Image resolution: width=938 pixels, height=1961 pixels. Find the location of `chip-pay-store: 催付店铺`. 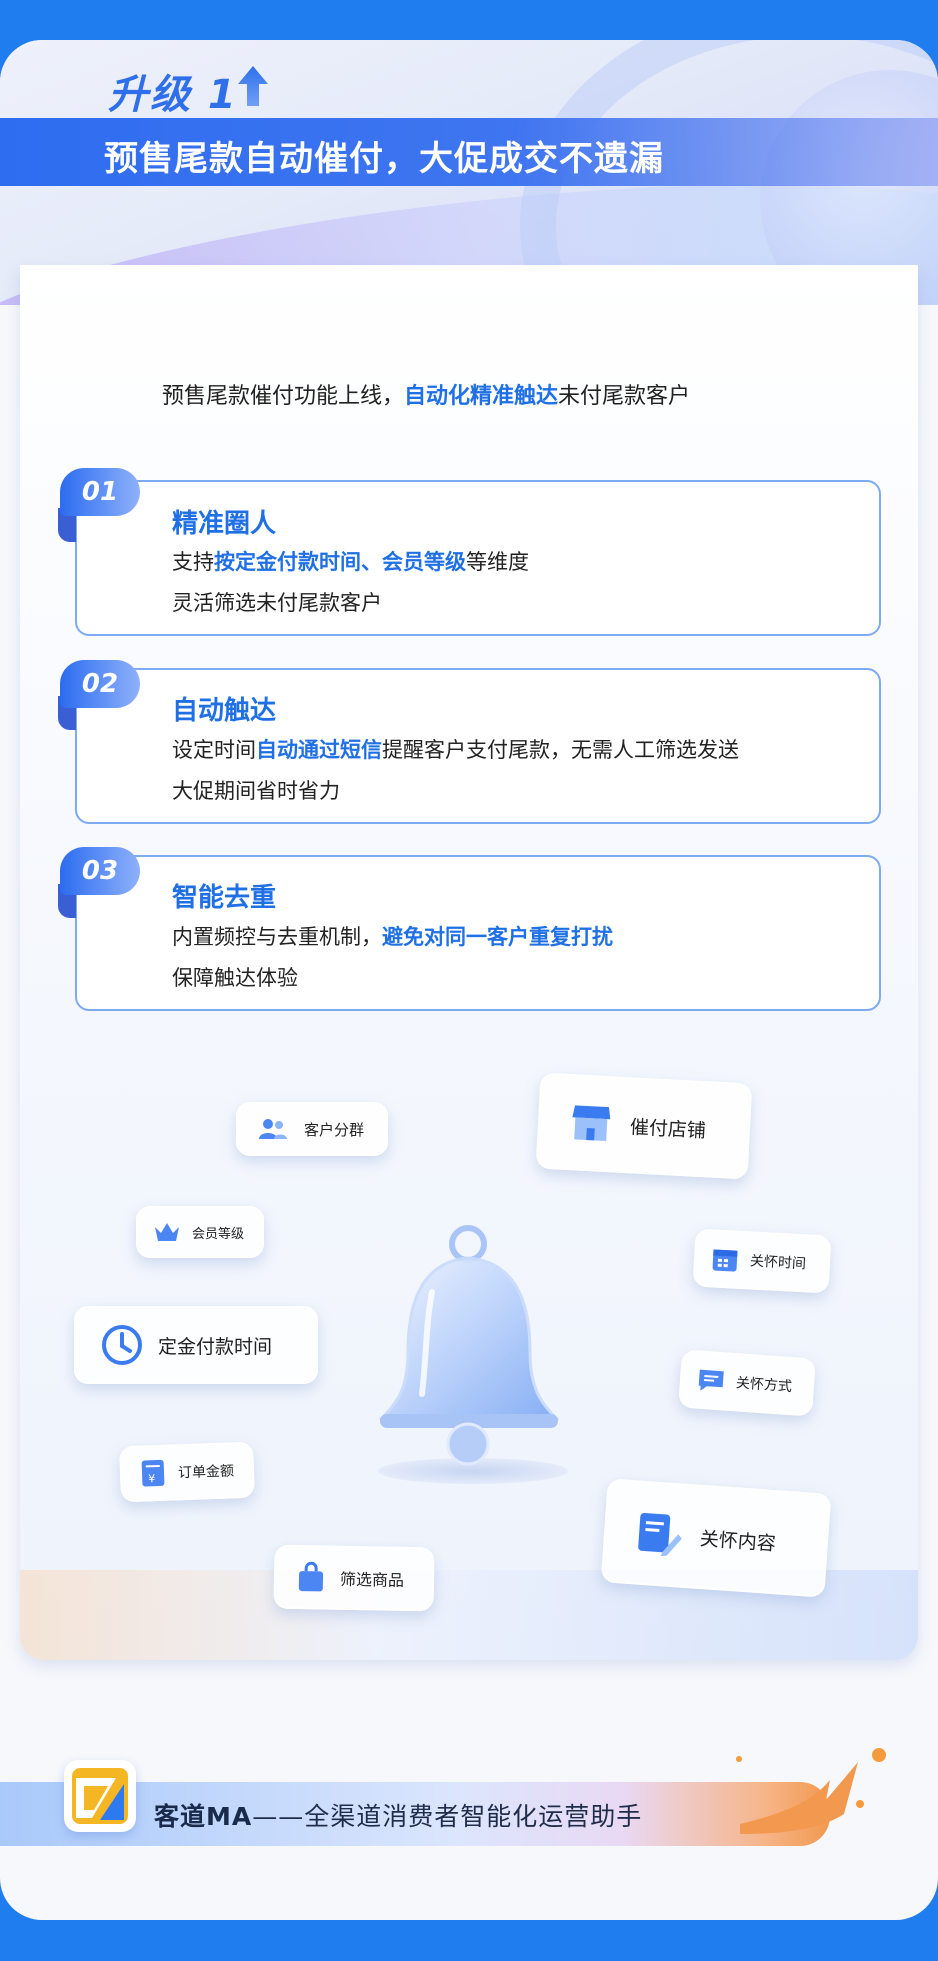

chip-pay-store: 催付店铺 is located at coordinates (644, 1126).